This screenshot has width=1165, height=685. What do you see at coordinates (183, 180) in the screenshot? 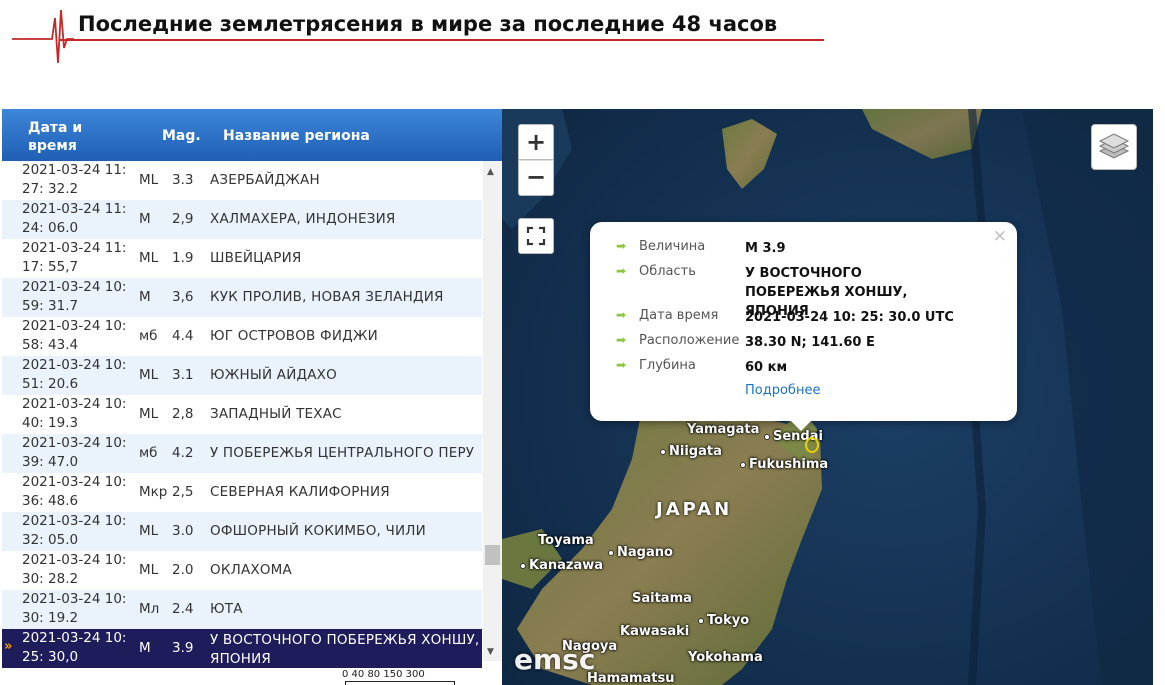
I see `row-magnitude: 3.3` at bounding box center [183, 180].